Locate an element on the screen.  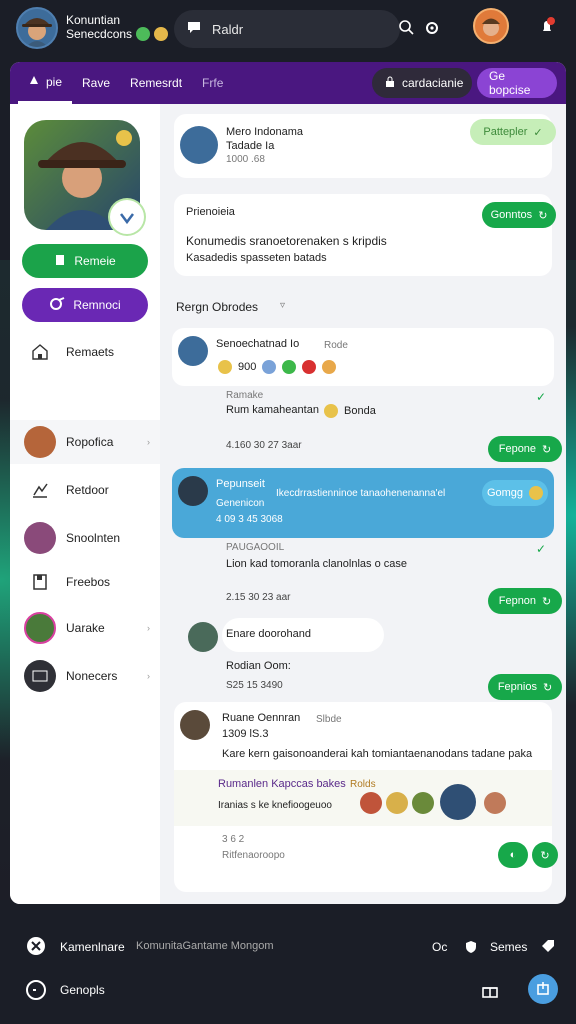
sidebar-item-retdoor: Retdoor is located at coordinates (85, 490).